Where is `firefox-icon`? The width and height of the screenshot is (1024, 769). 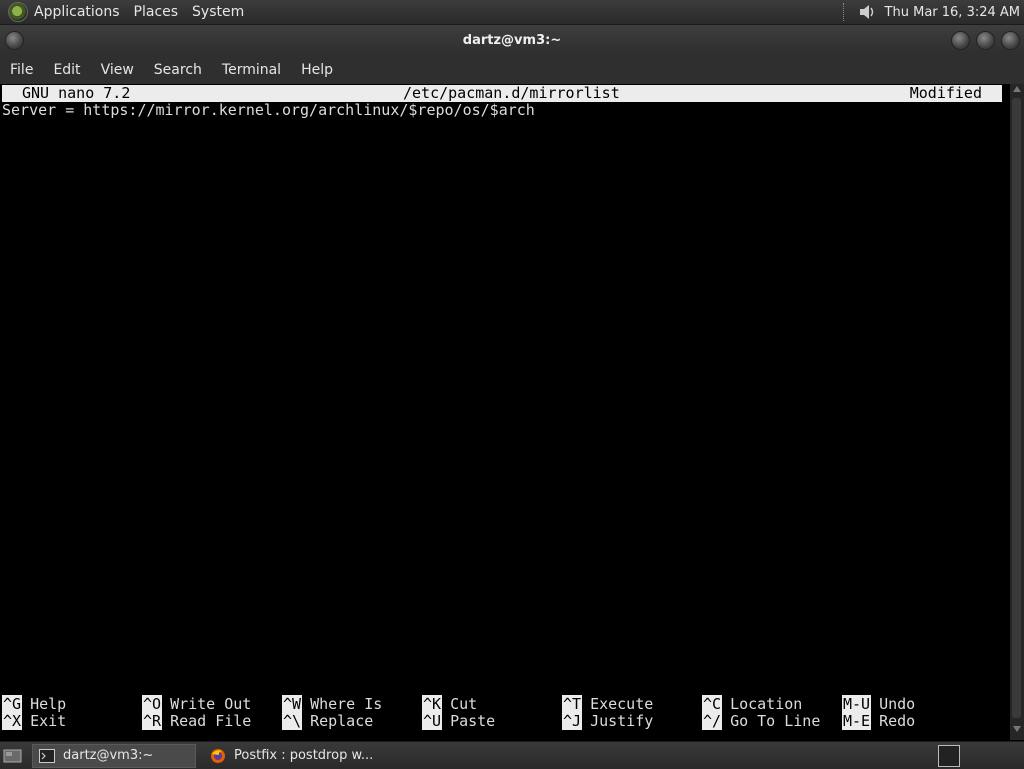
firefox-icon is located at coordinates (218, 755).